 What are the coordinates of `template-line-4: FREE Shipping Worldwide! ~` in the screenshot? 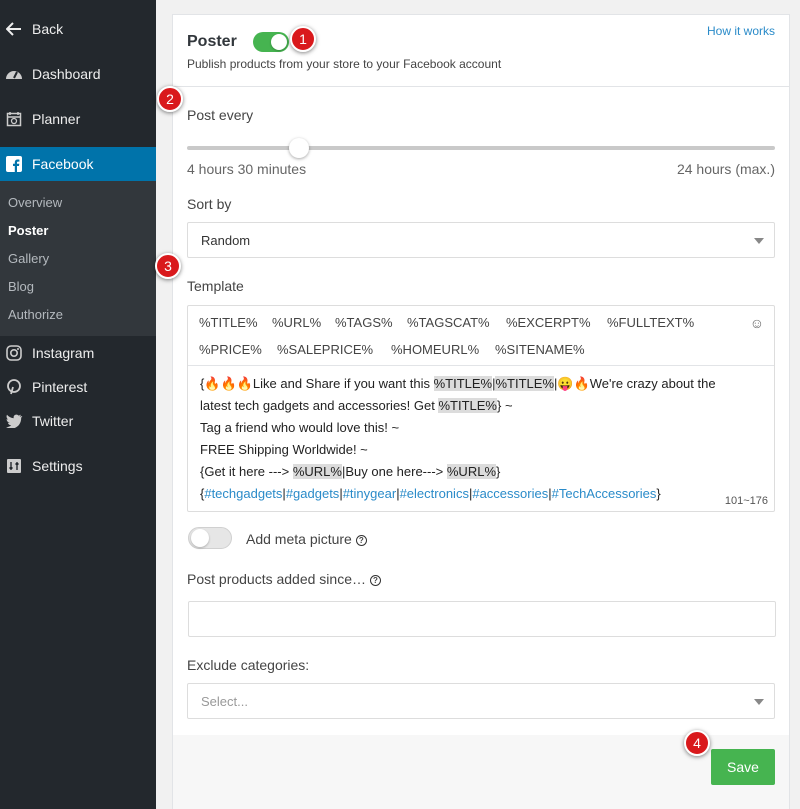 It's located at (284, 449).